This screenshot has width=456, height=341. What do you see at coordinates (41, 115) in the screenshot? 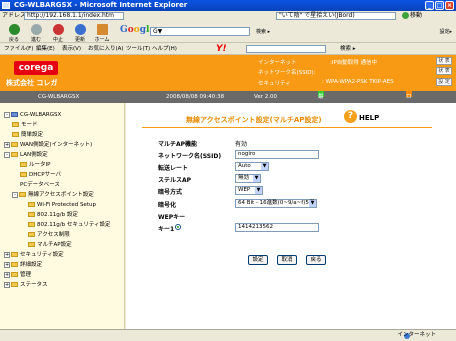
I see `sidebar-item-label: CG-WLBARGSX` at bounding box center [41, 115].